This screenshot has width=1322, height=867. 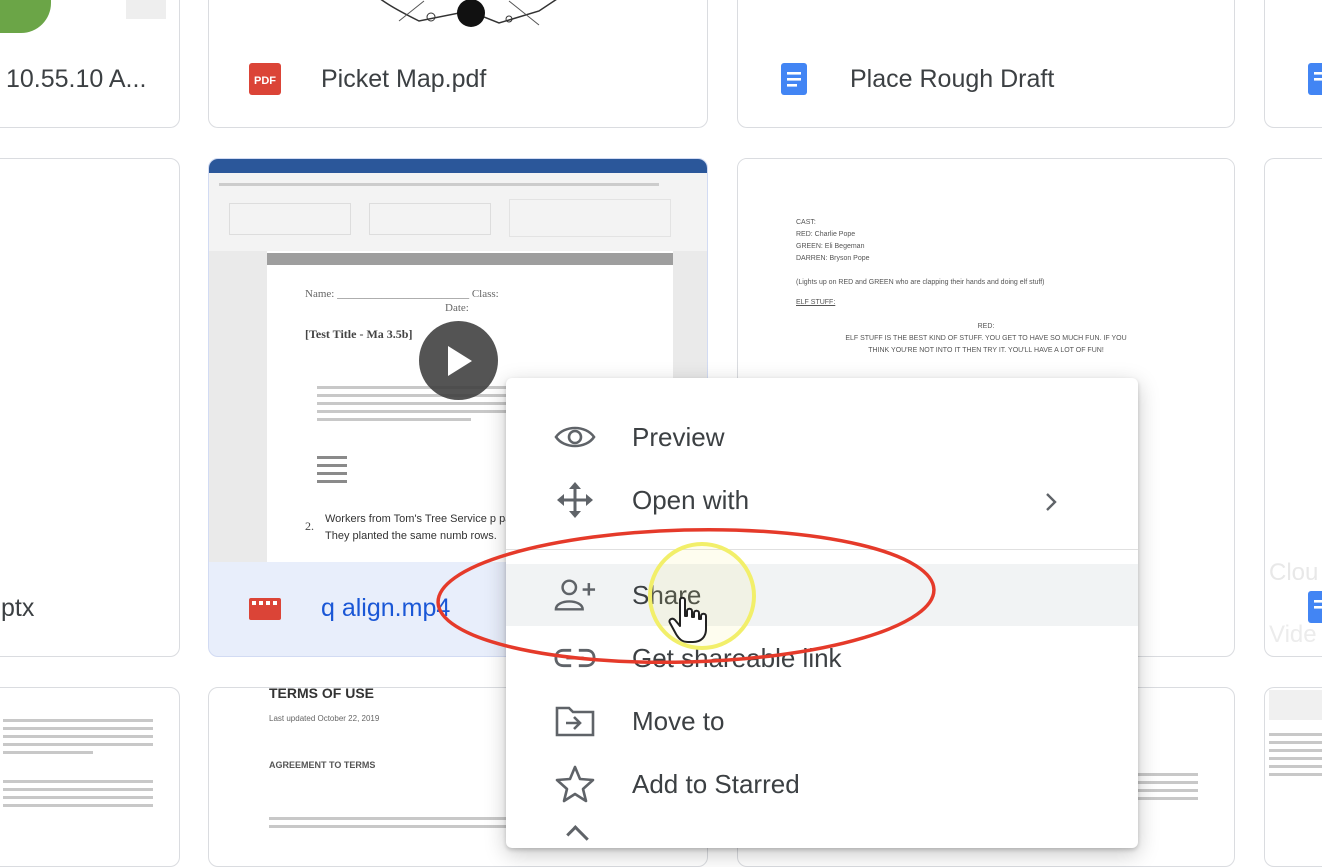 I want to click on map-thumbnail, so click(x=458, y=16).